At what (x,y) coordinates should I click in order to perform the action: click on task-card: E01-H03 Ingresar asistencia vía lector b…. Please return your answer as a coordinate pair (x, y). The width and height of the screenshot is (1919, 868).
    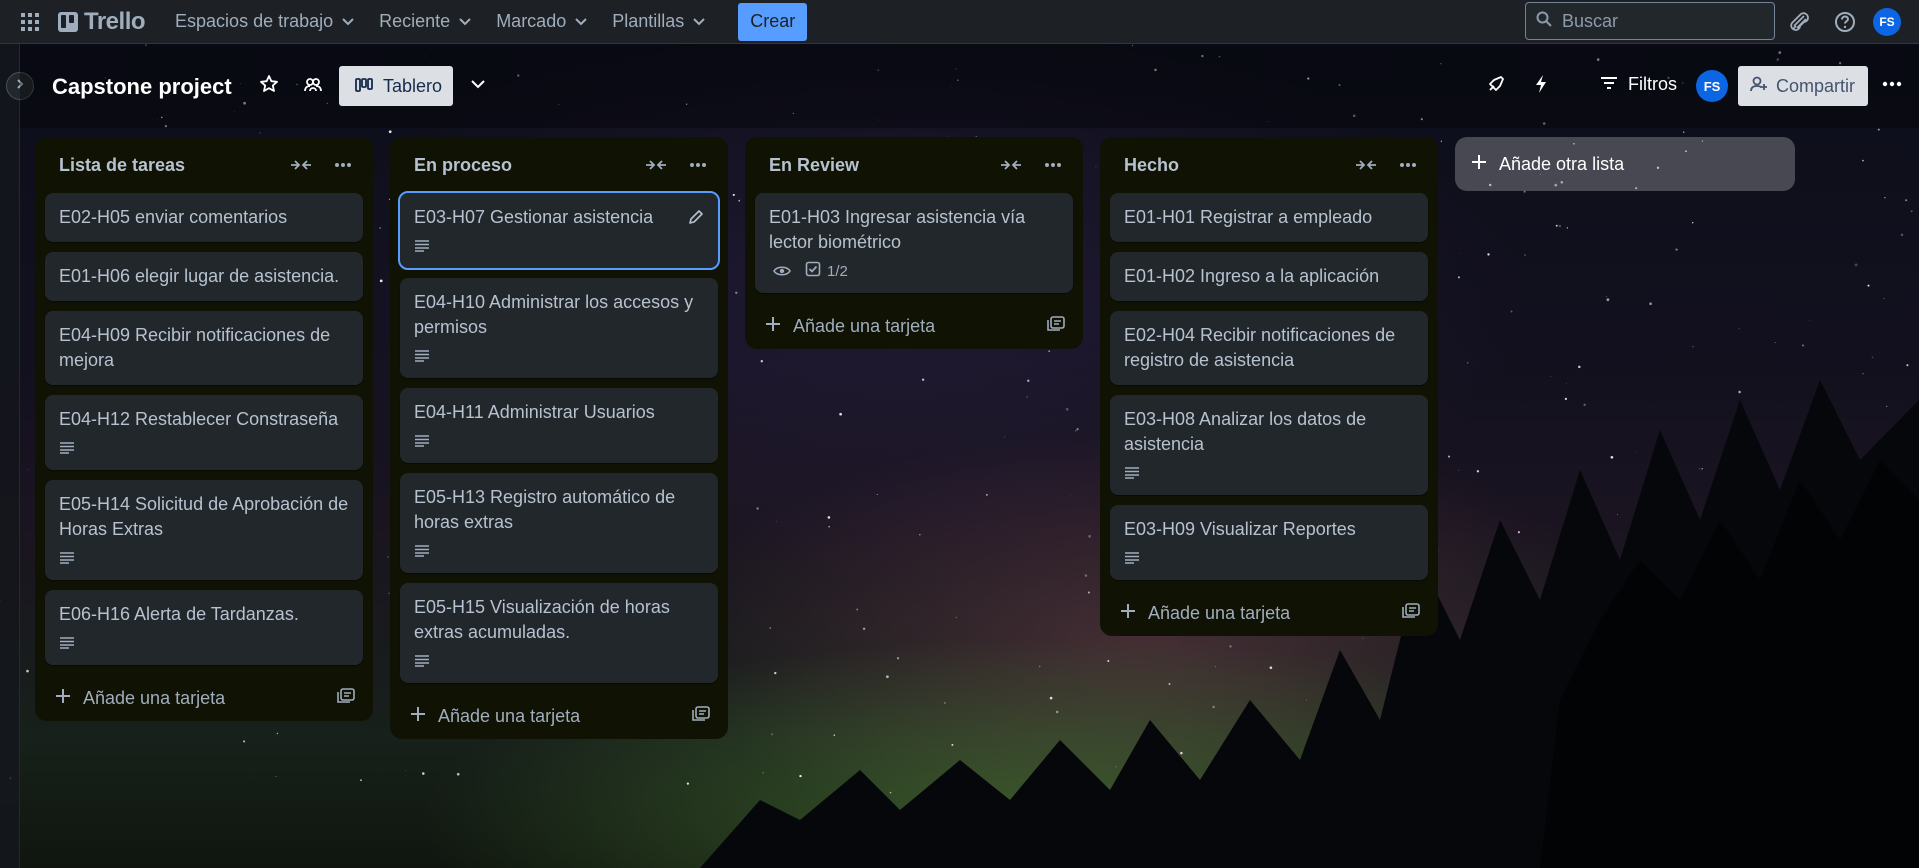
    Looking at the image, I should click on (914, 243).